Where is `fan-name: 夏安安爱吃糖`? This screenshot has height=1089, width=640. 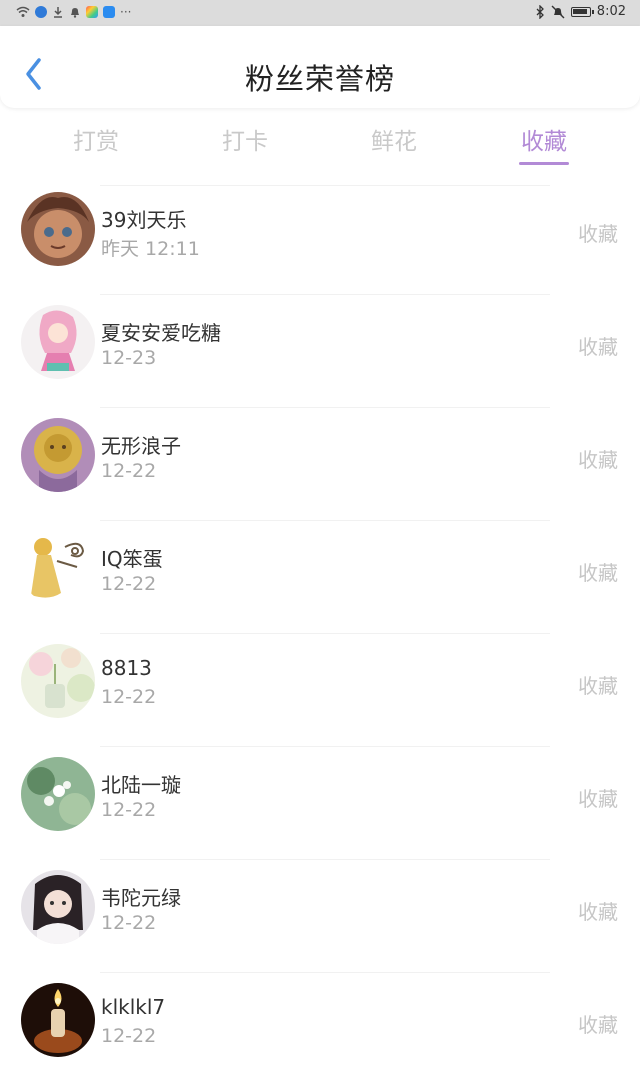
fan-name: 夏安安爱吃糖 is located at coordinates (161, 333).